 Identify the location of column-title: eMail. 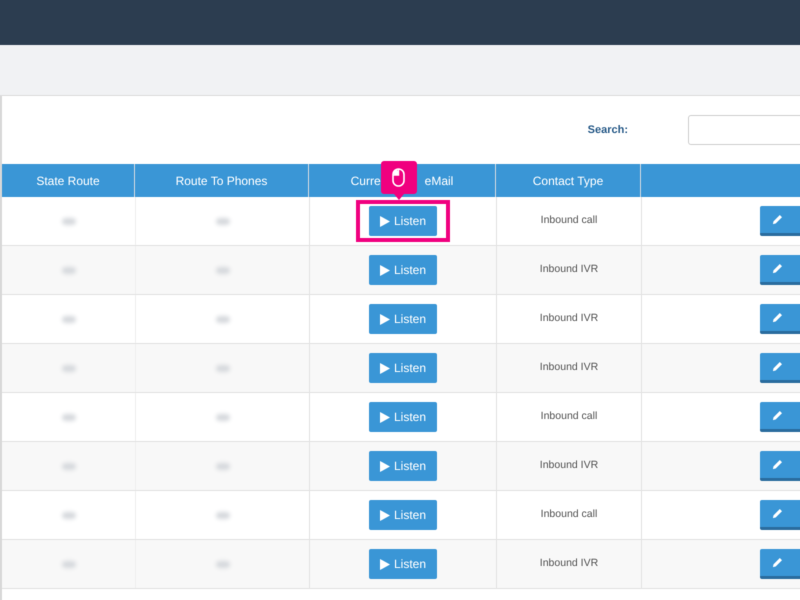
(439, 181).